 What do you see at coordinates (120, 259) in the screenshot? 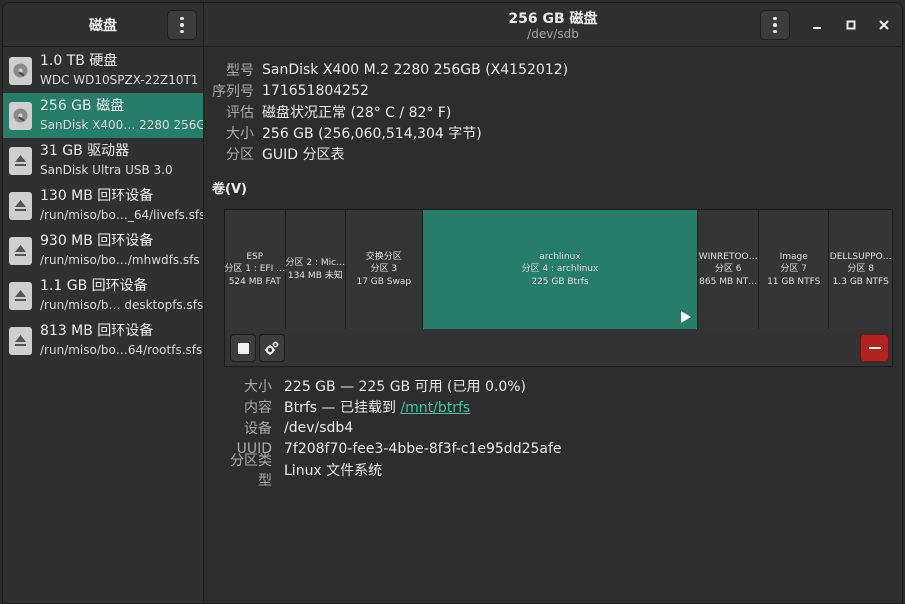
I see `device-description: /run/miso/bo…/mhwdfs.sfs` at bounding box center [120, 259].